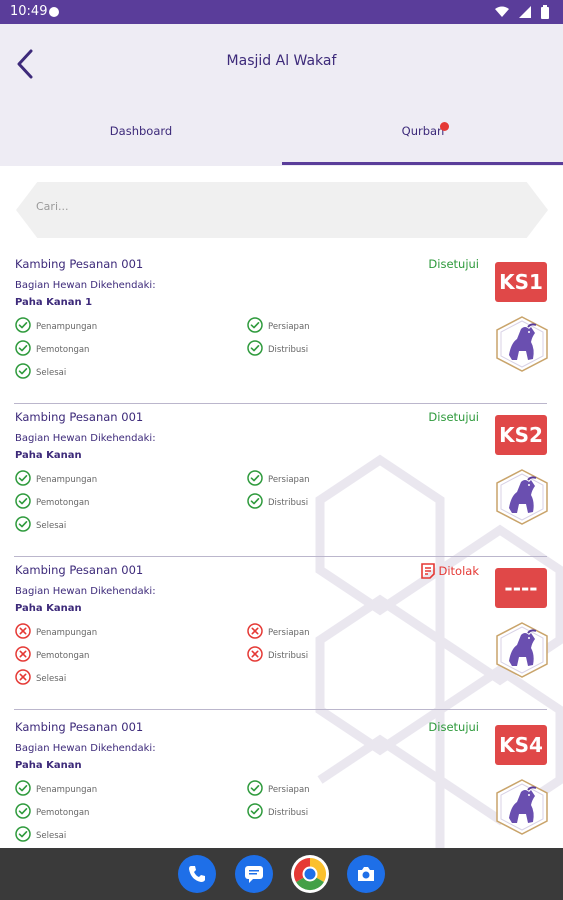  What do you see at coordinates (54, 302) in the screenshot?
I see `part-value: Paha Kanan 1` at bounding box center [54, 302].